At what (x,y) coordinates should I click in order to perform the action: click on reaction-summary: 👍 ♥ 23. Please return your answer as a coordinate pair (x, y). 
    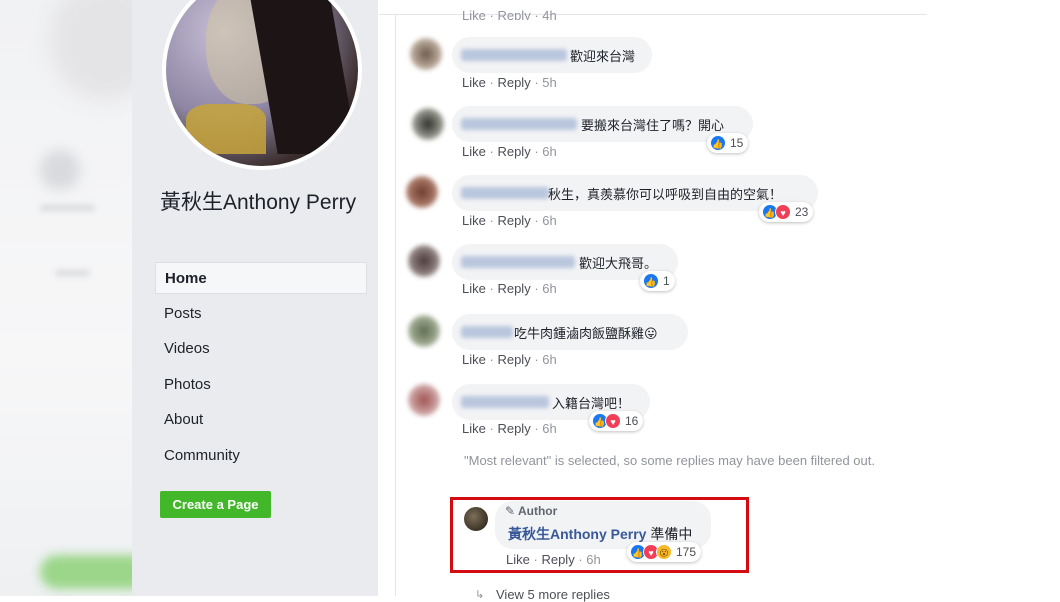
    Looking at the image, I should click on (786, 212).